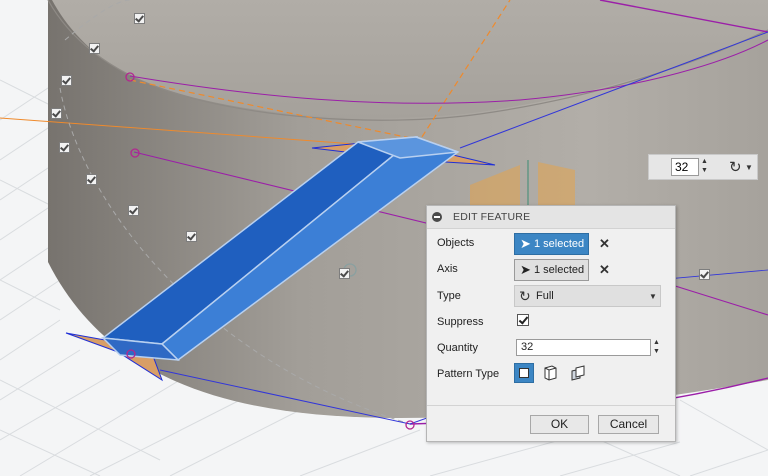 This screenshot has width=768, height=476. Describe the element at coordinates (456, 243) in the screenshot. I see `objects-label: Objects` at that location.